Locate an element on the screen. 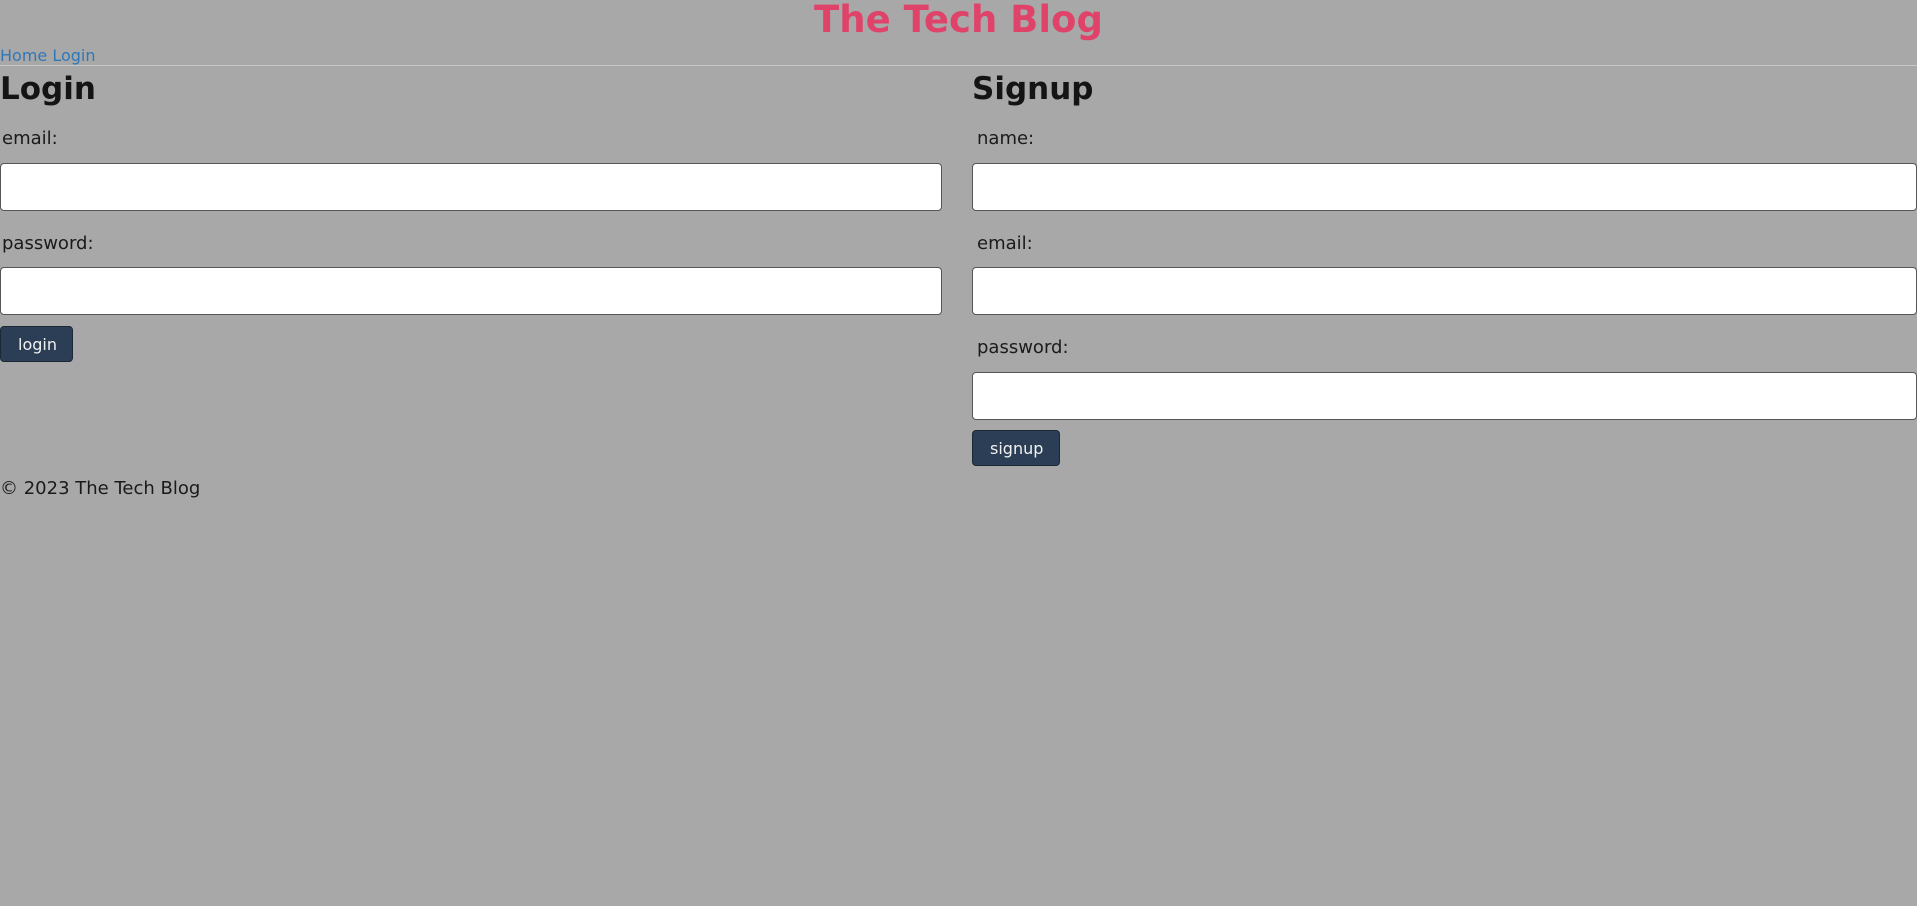 This screenshot has width=1917, height=906. main-nav: Home Login is located at coordinates (48, 56).